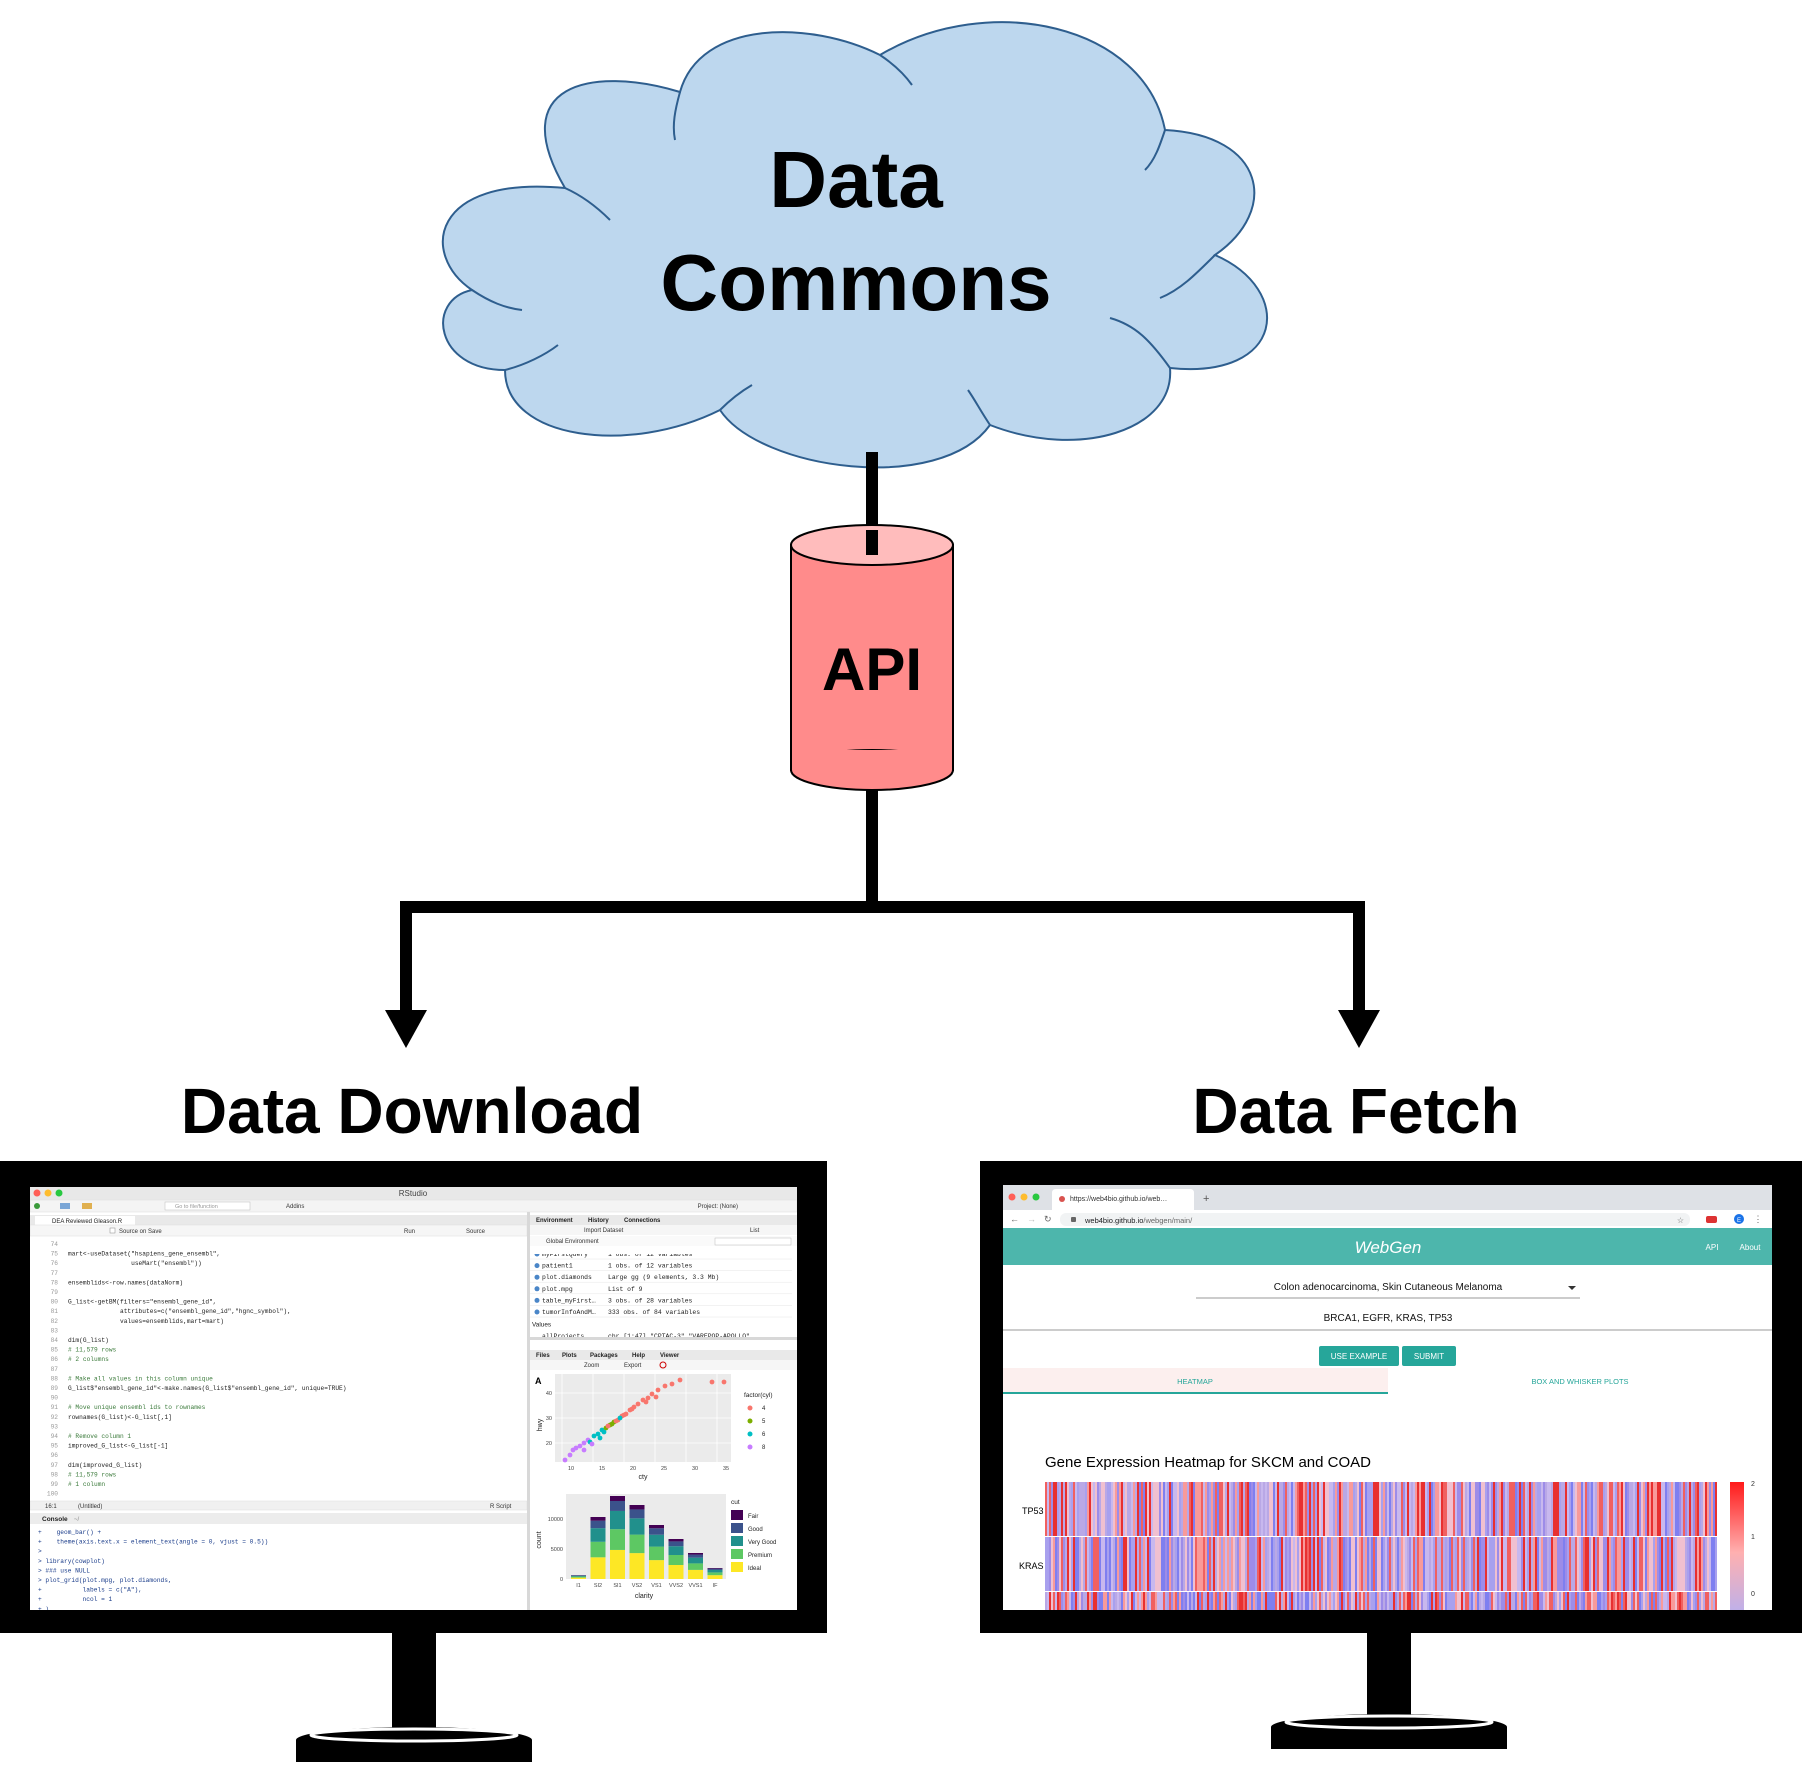 This screenshot has width=1802, height=1770. Describe the element at coordinates (543, 1356) in the screenshot. I see `pane-tab-files: Files` at that location.